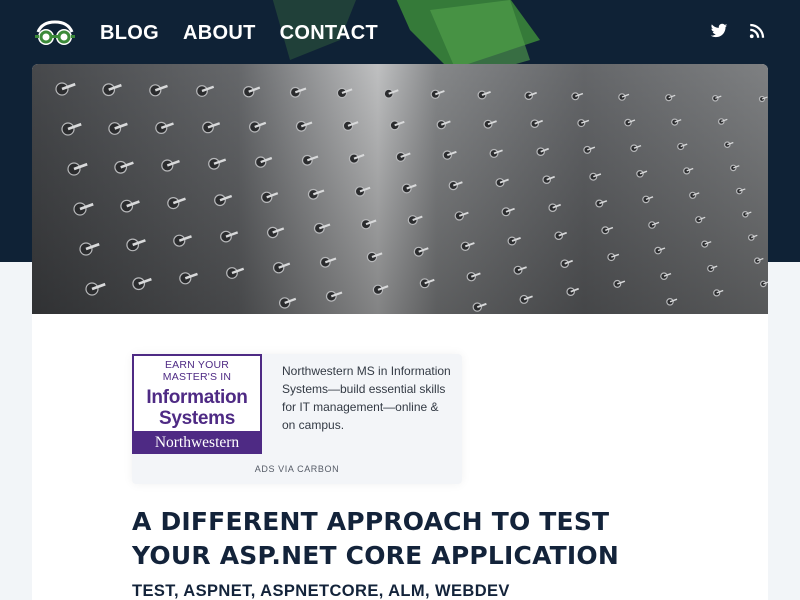  What do you see at coordinates (219, 33) in the screenshot?
I see `nav-link-about: ABOUT` at bounding box center [219, 33].